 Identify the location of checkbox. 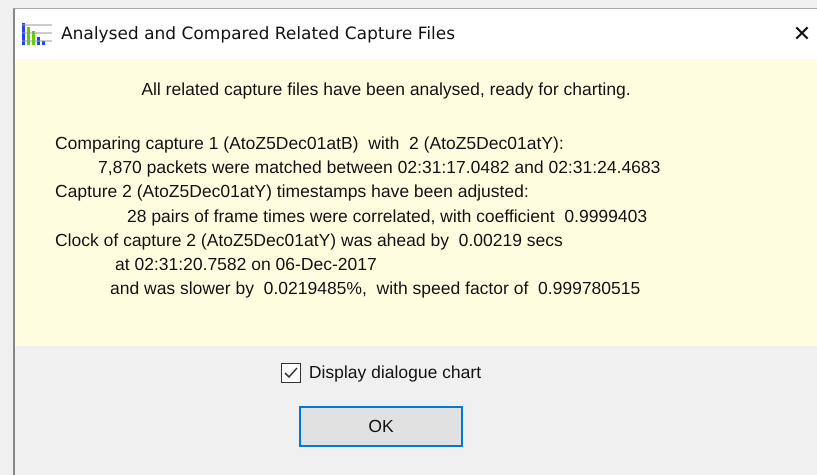
(290, 372).